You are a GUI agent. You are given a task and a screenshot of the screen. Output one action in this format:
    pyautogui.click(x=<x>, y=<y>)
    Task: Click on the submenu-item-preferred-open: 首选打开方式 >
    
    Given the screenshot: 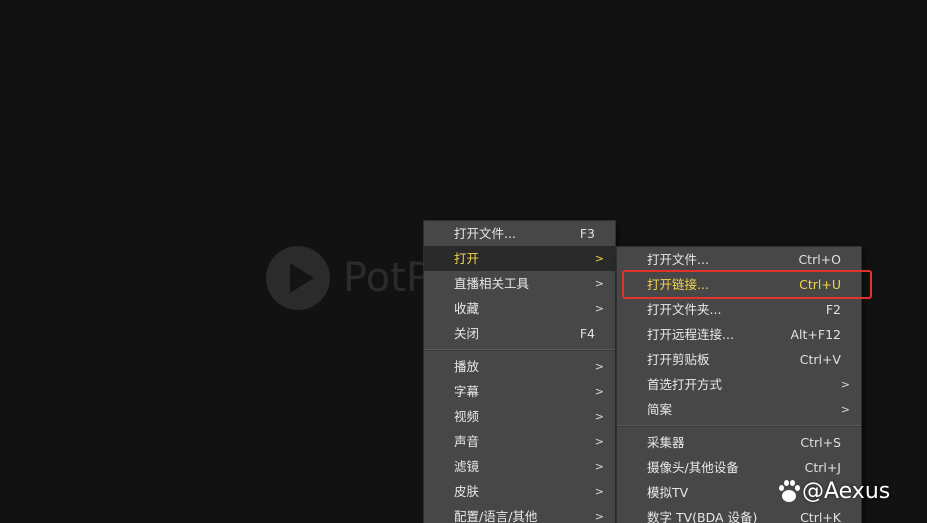 What is the action you would take?
    pyautogui.click(x=739, y=384)
    